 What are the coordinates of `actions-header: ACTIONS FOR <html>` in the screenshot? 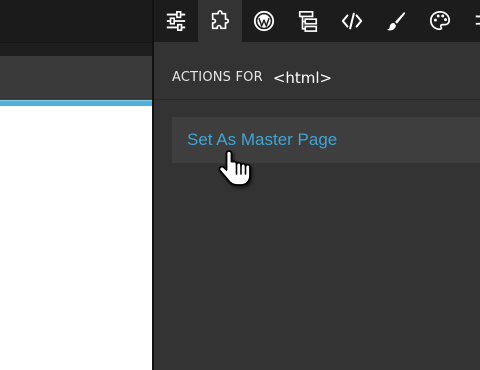 It's located at (317, 78).